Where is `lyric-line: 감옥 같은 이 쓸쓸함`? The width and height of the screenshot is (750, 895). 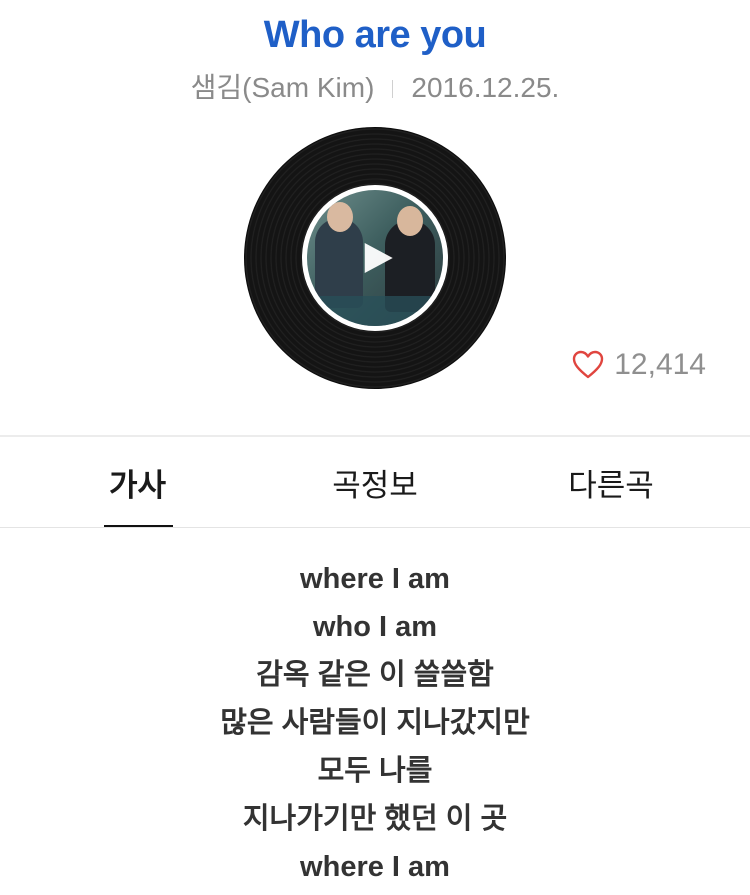
lyric-line: 감옥 같은 이 쓸쓸함 is located at coordinates (375, 675).